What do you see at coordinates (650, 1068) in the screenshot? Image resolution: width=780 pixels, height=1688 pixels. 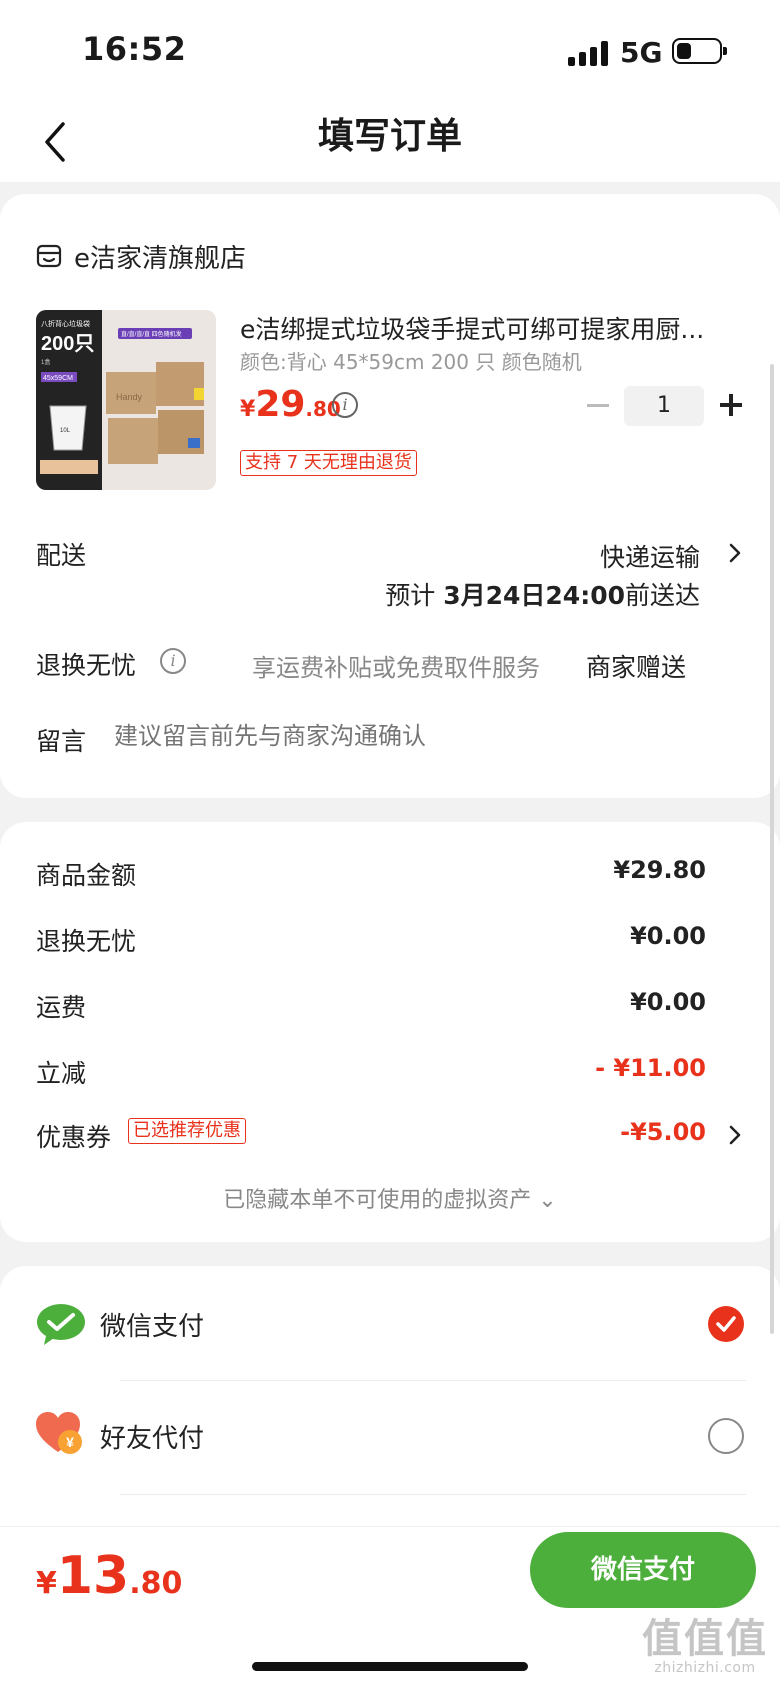 I see `discount-amount: - ¥11.00` at bounding box center [650, 1068].